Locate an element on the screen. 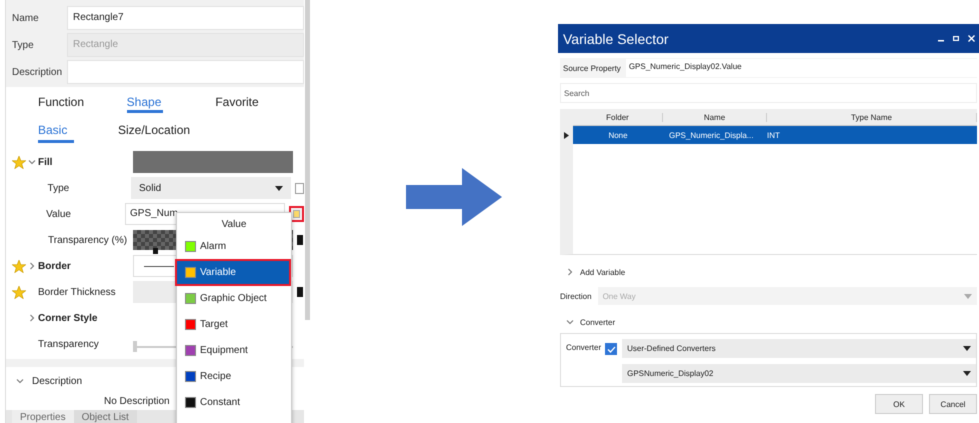  field-label: Converter is located at coordinates (584, 347).